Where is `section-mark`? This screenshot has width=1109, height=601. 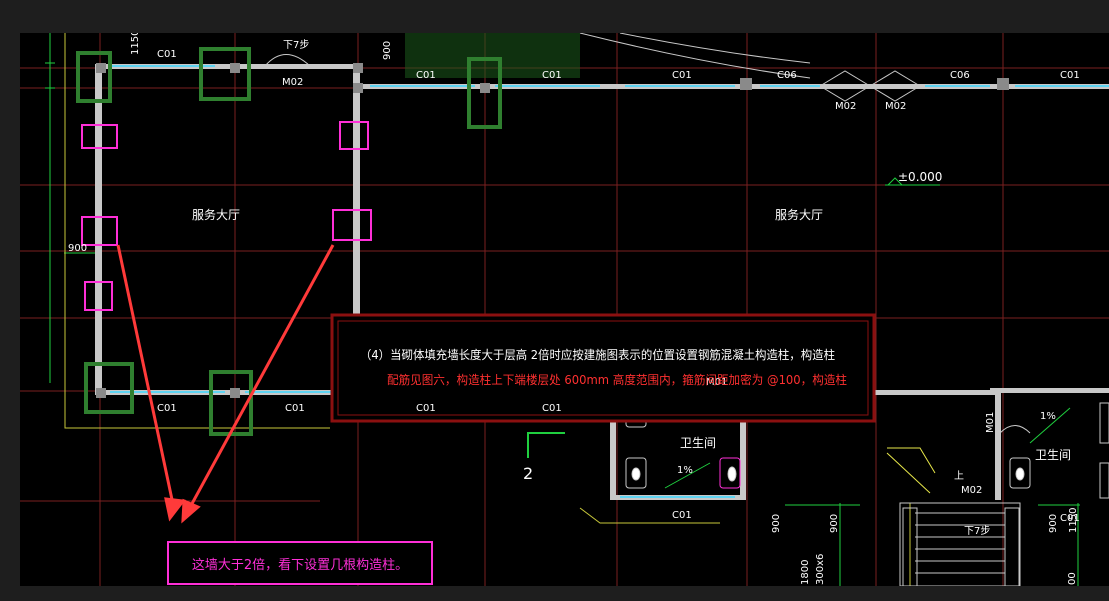
section-mark is located at coordinates (546, 445).